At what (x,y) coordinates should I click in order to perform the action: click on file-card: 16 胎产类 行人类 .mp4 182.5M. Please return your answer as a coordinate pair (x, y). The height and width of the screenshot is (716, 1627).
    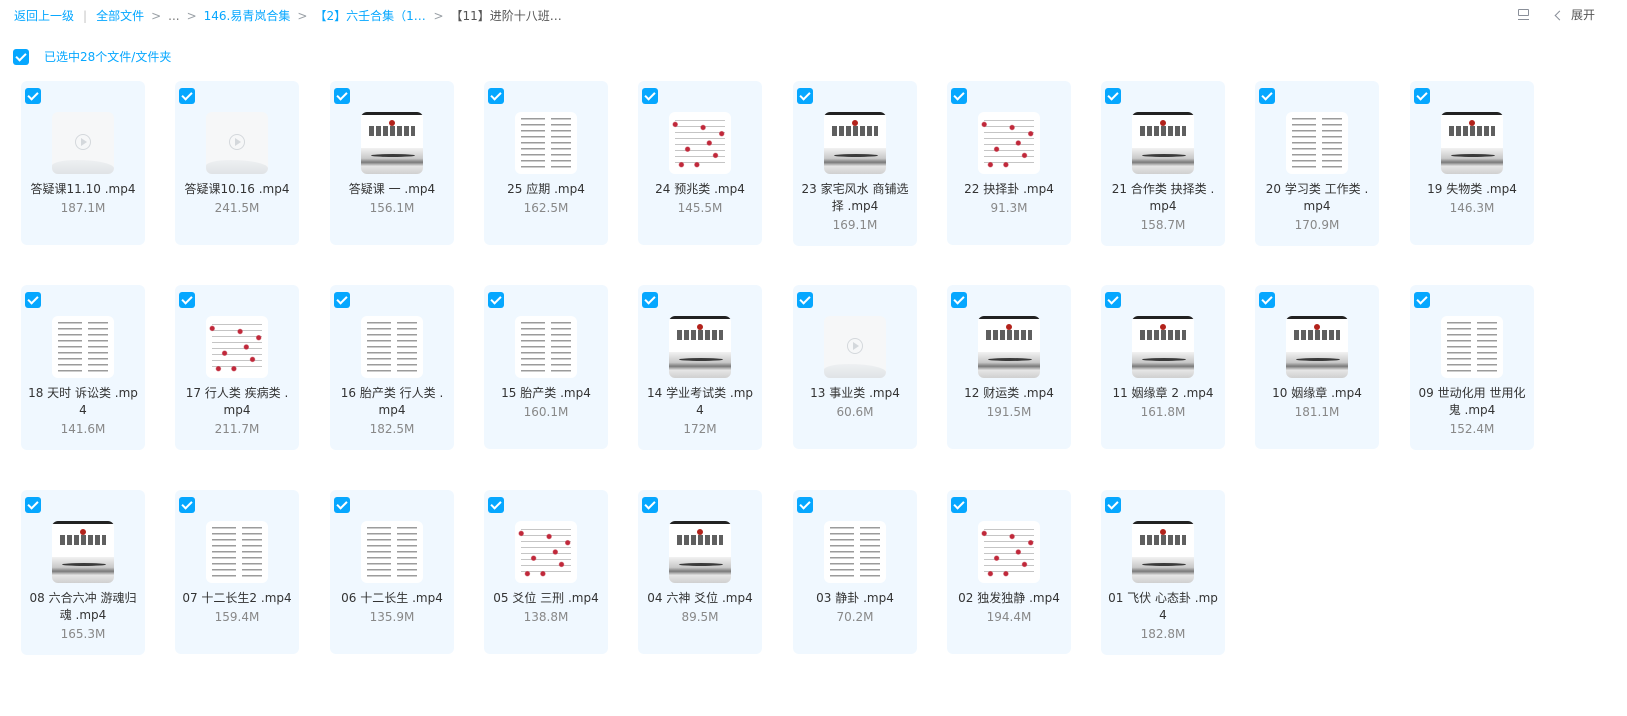
    Looking at the image, I should click on (392, 367).